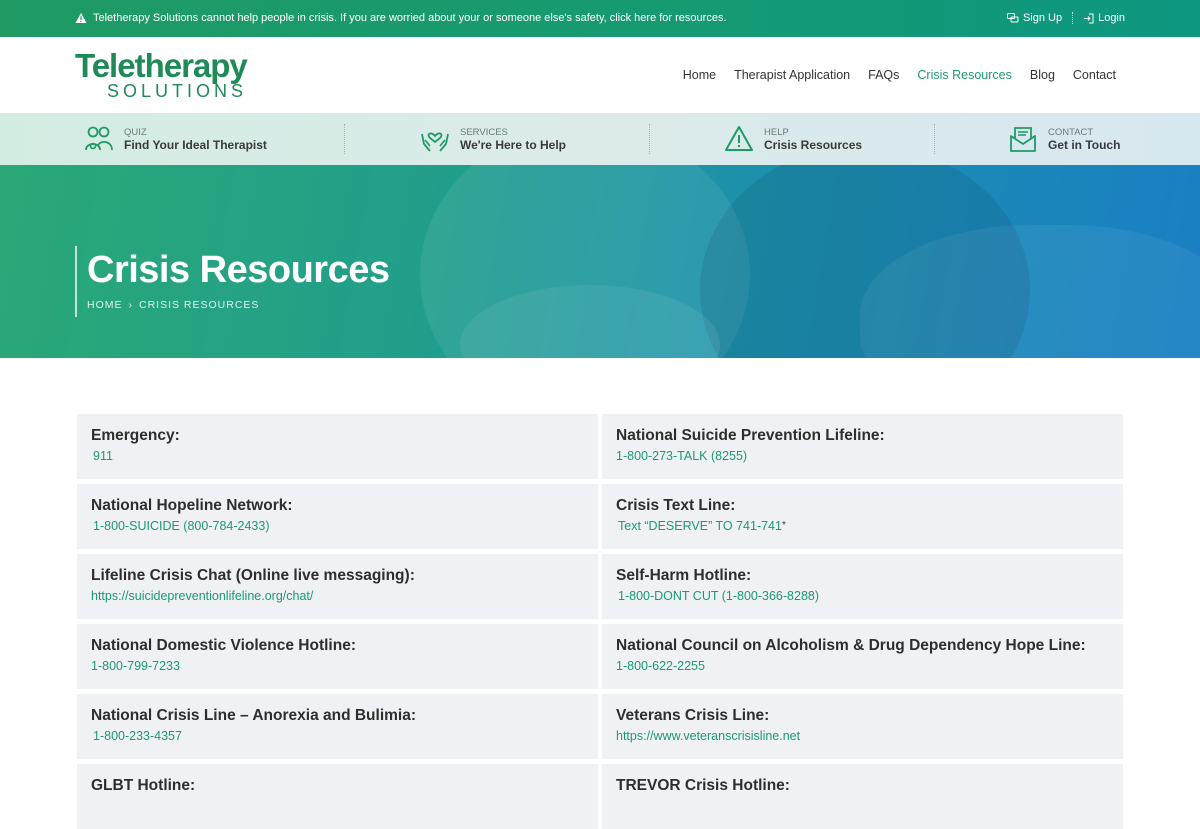 This screenshot has width=1200, height=829. I want to click on breadcrumb: HOME › CRISIS RESOURCES, so click(173, 305).